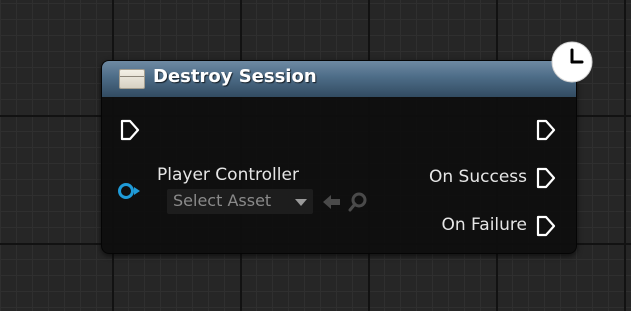 The width and height of the screenshot is (631, 311). Describe the element at coordinates (130, 130) in the screenshot. I see `exec-in-pin-icon` at that location.